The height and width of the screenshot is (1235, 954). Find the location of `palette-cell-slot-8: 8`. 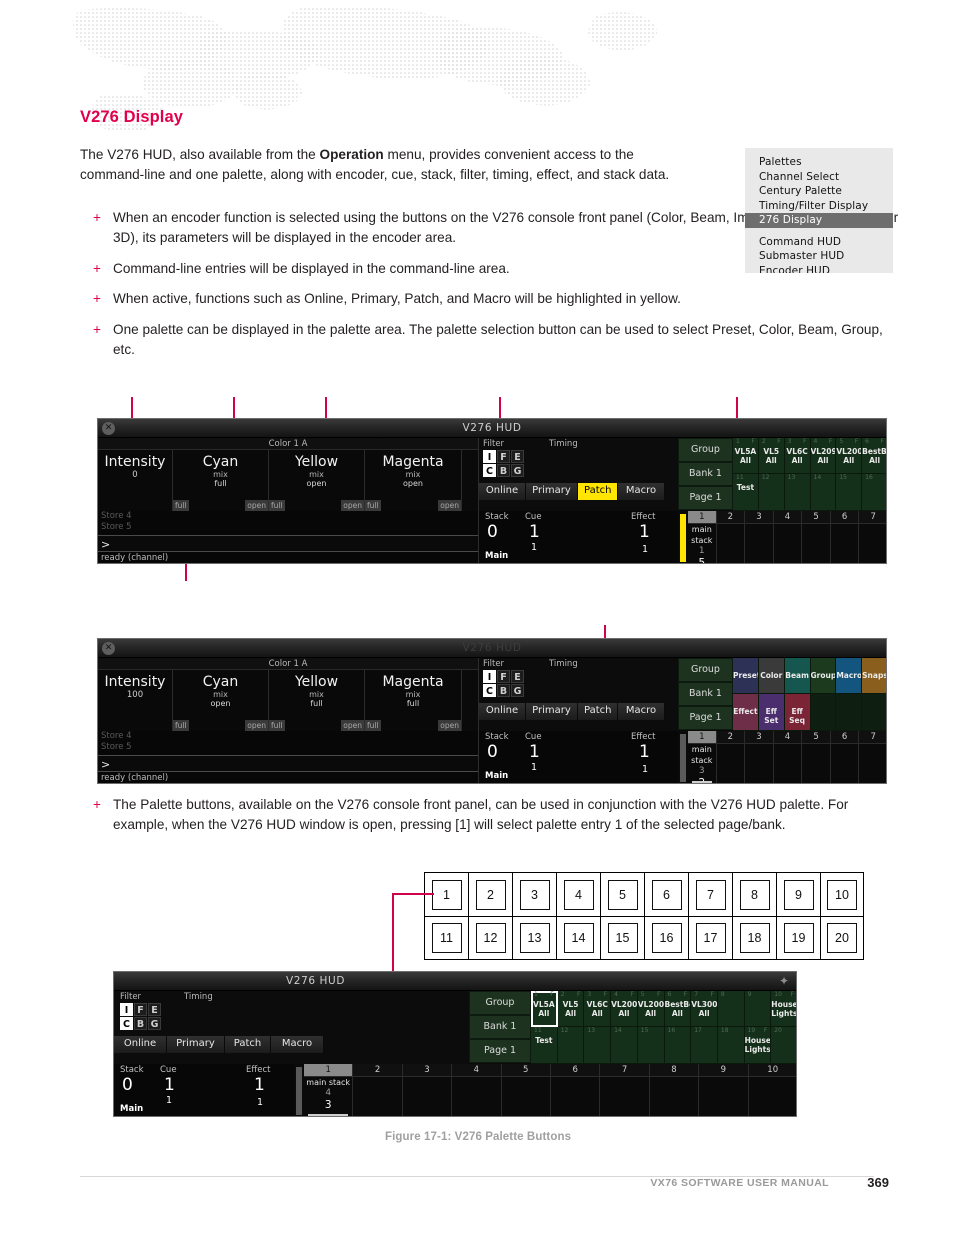

palette-cell-slot-8: 8 is located at coordinates (731, 1009).